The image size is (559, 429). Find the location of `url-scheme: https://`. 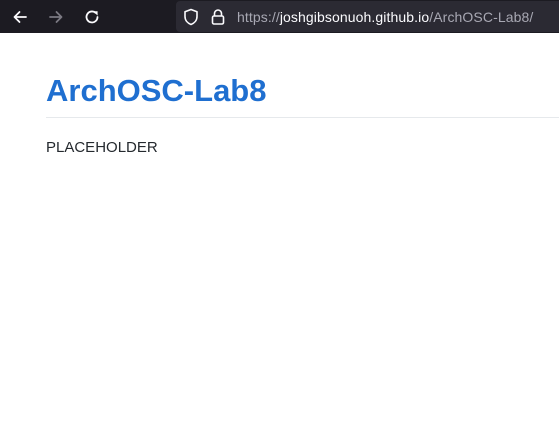

url-scheme: https:// is located at coordinates (258, 17).